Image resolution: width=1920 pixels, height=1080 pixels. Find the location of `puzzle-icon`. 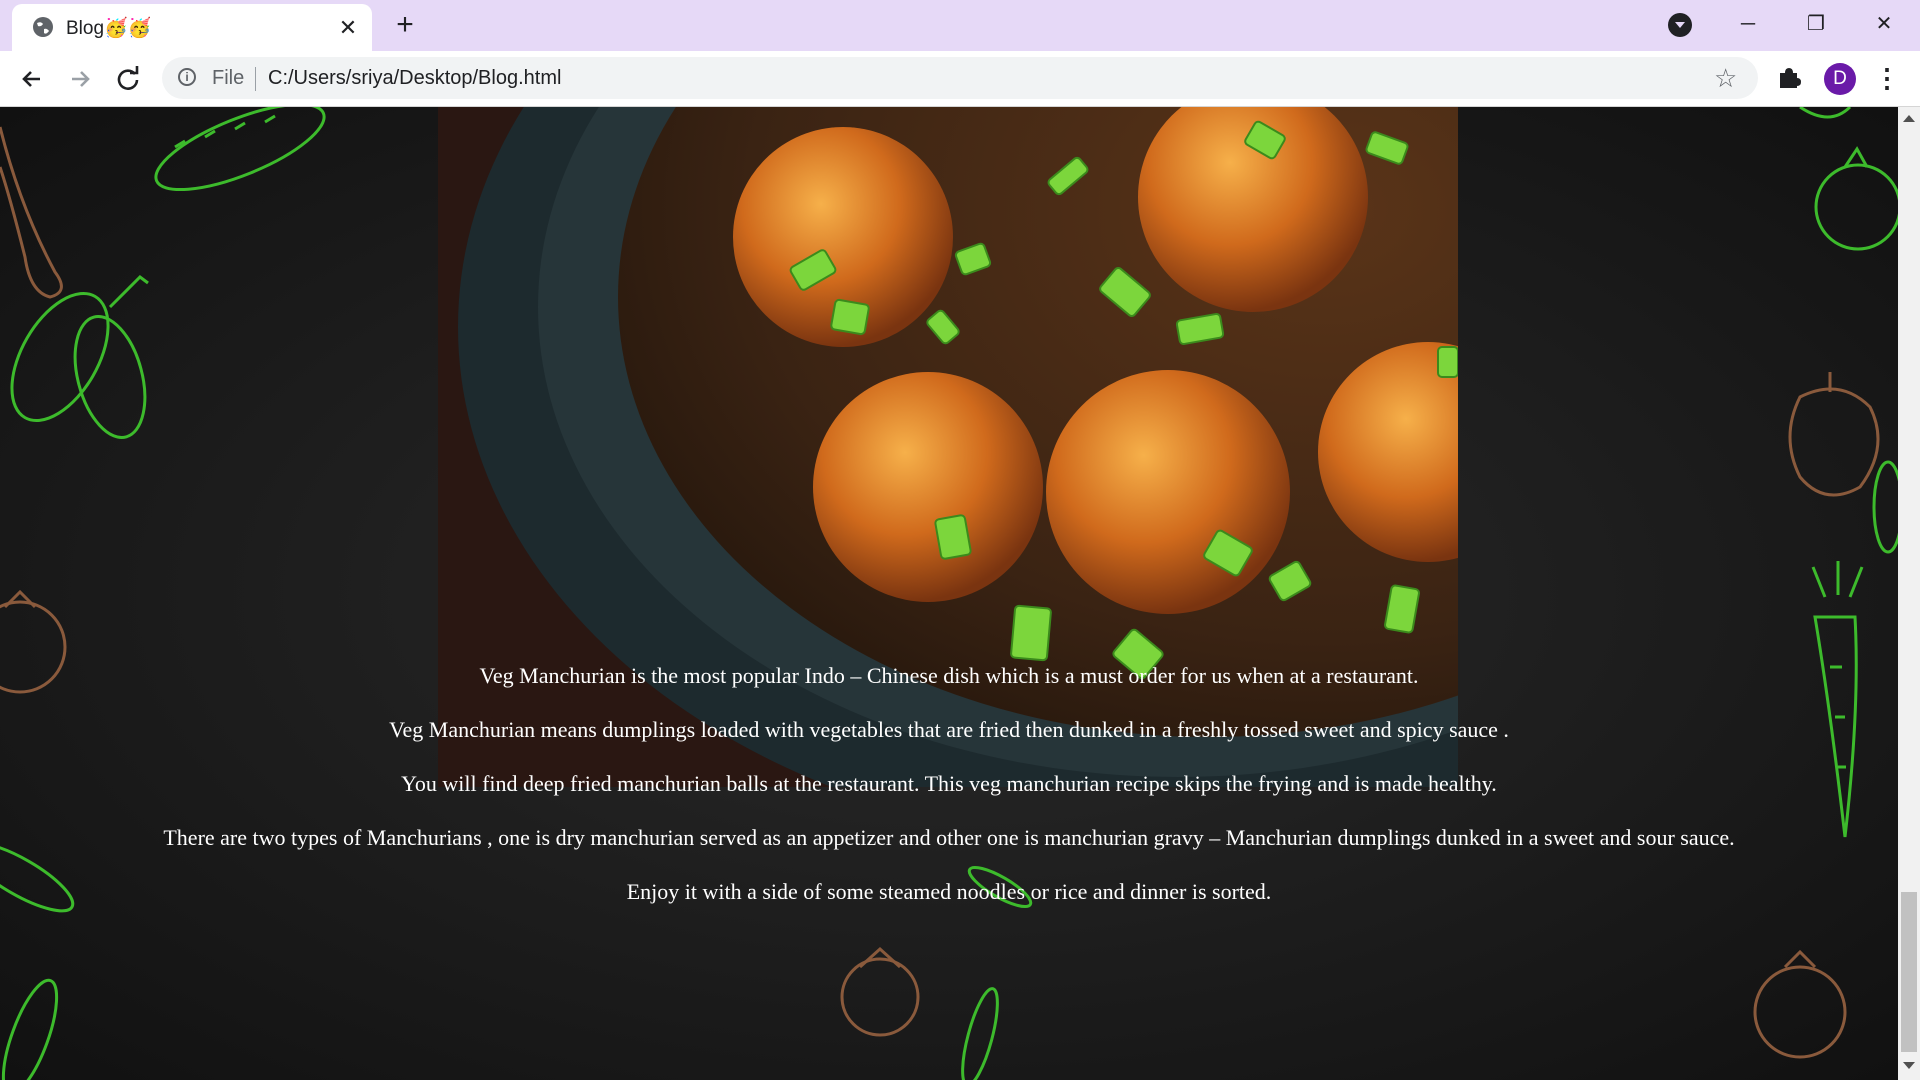

puzzle-icon is located at coordinates (1789, 79).